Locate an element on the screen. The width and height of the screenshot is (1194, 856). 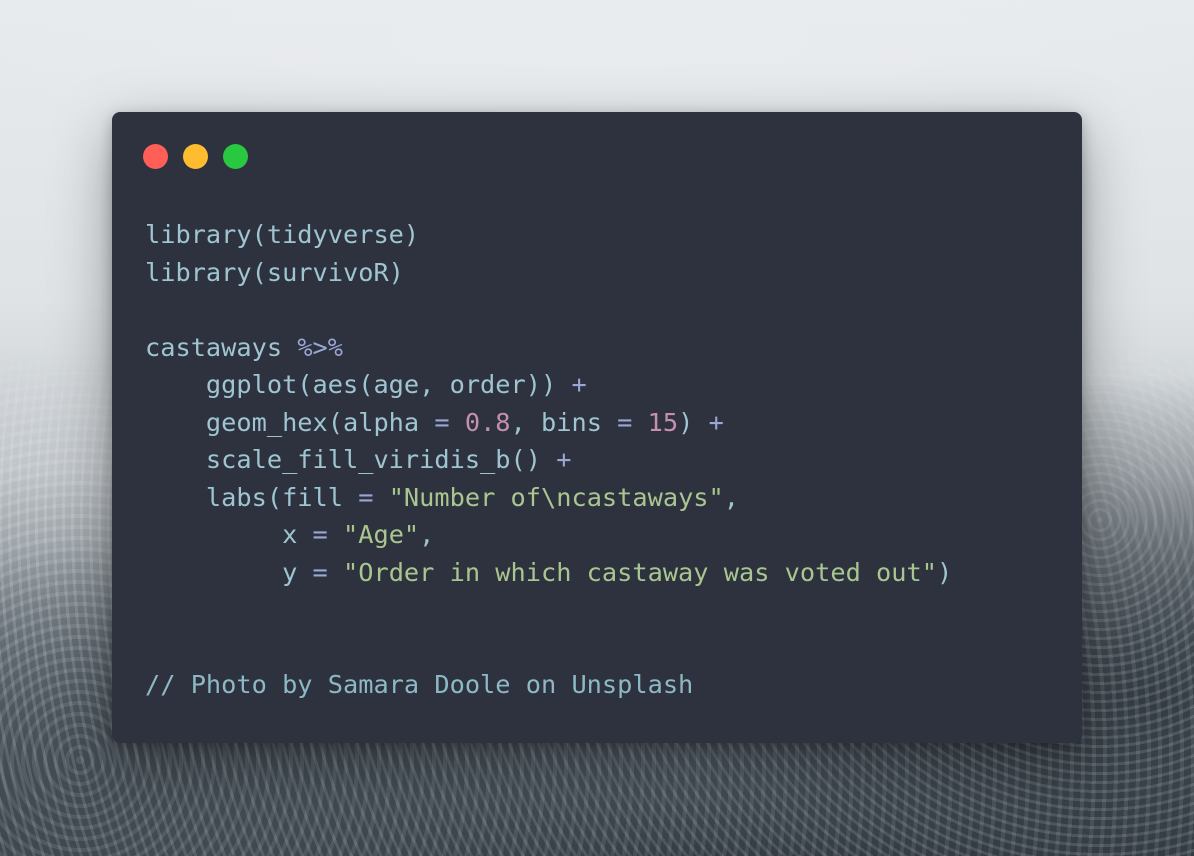
code-token: %>% is located at coordinates (320, 347).